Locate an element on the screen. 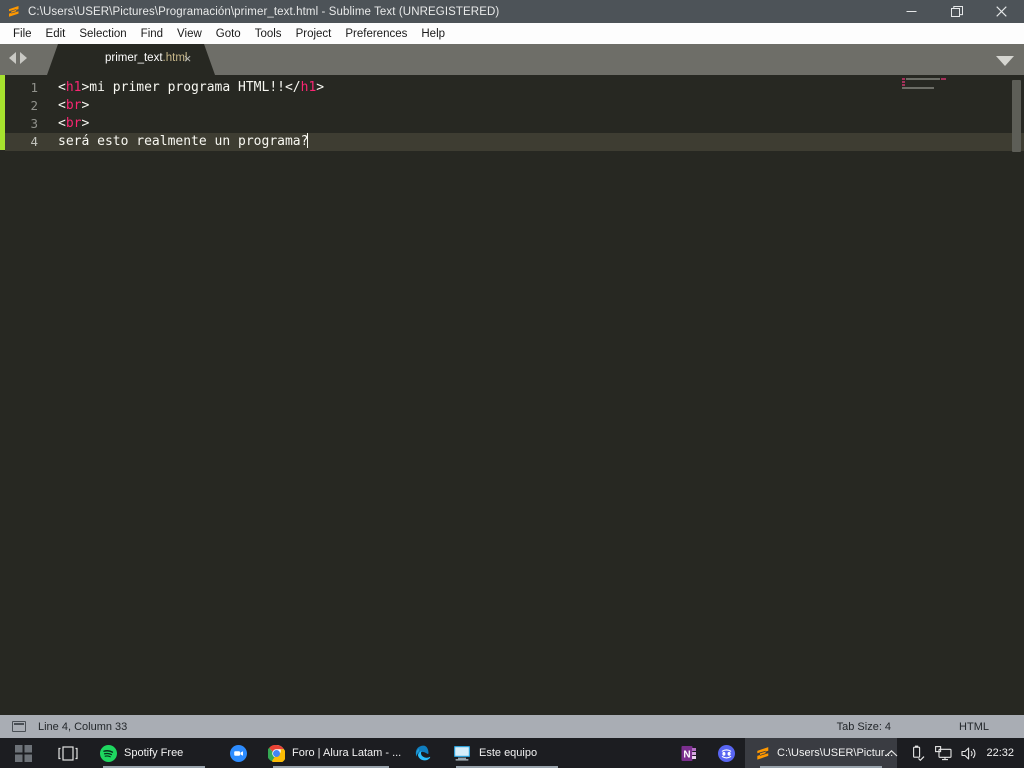 This screenshot has height=768, width=1024. minimap is located at coordinates (955, 395).